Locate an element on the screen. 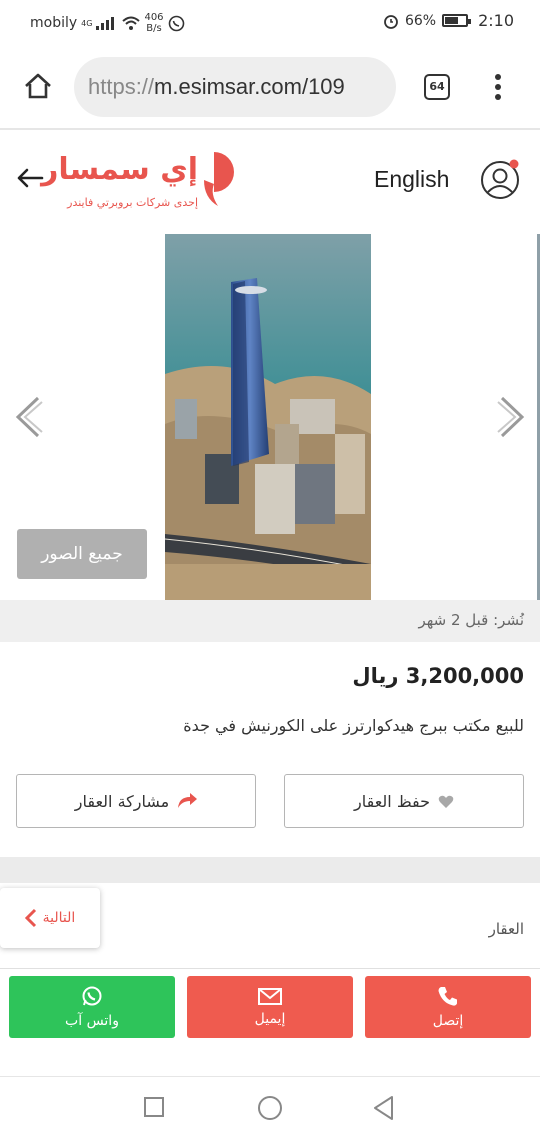  whatsapp-label: واتس آب is located at coordinates (92, 1021).